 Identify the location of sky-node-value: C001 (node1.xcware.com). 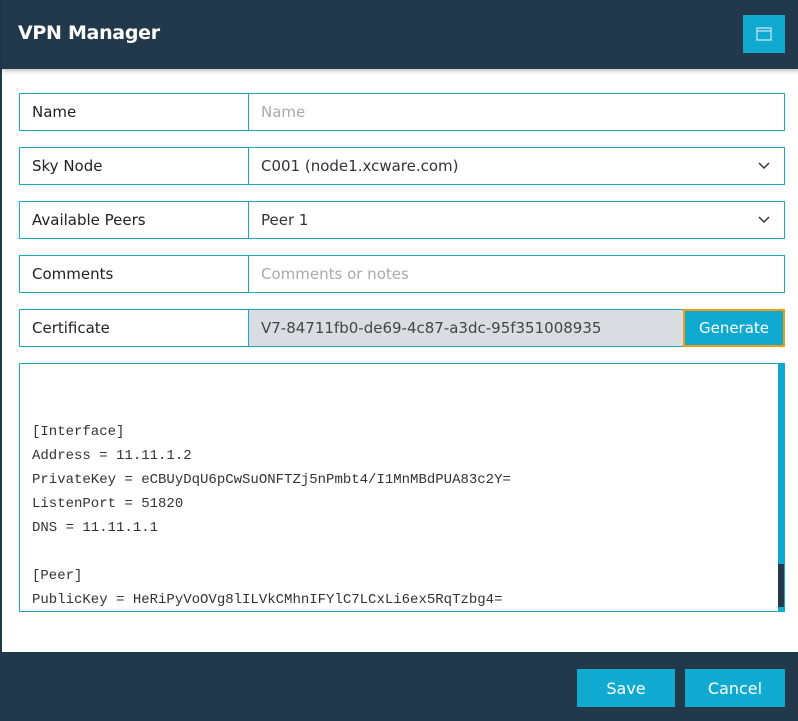
(360, 166).